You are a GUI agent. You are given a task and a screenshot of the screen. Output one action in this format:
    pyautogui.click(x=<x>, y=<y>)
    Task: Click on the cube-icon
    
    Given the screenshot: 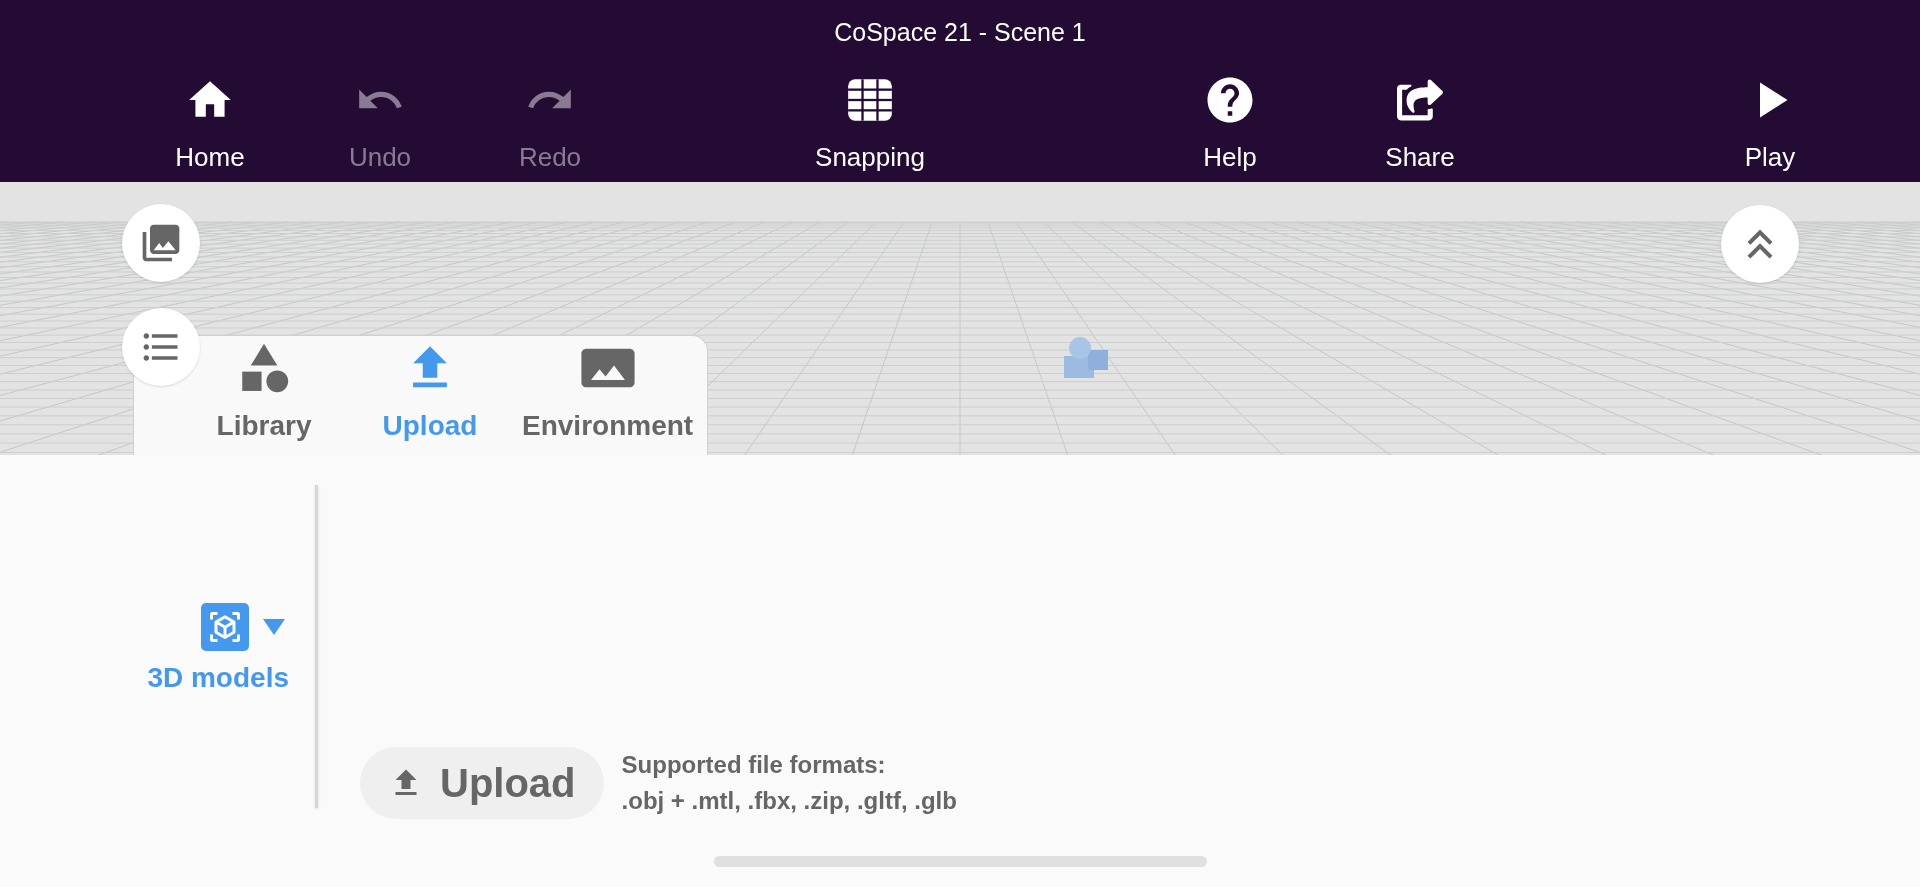 What is the action you would take?
    pyautogui.click(x=225, y=627)
    